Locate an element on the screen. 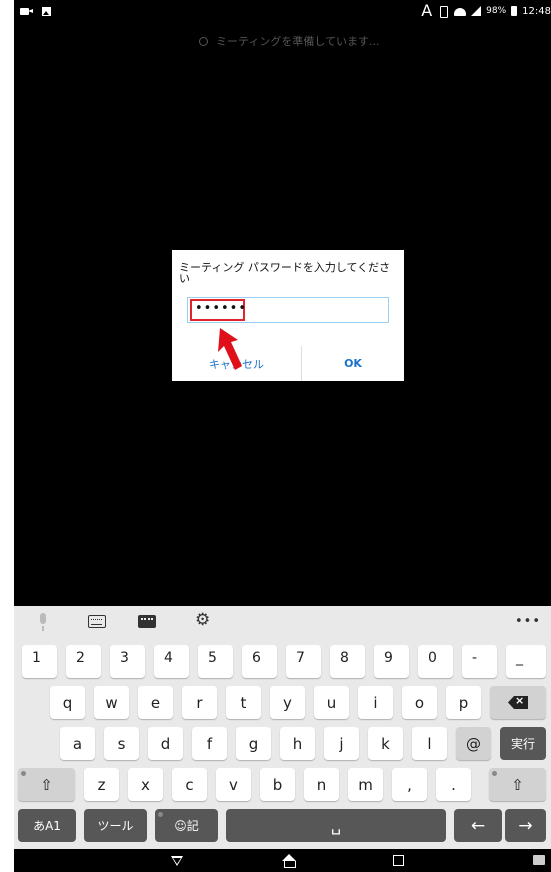  key-8: 8 is located at coordinates (347, 661).